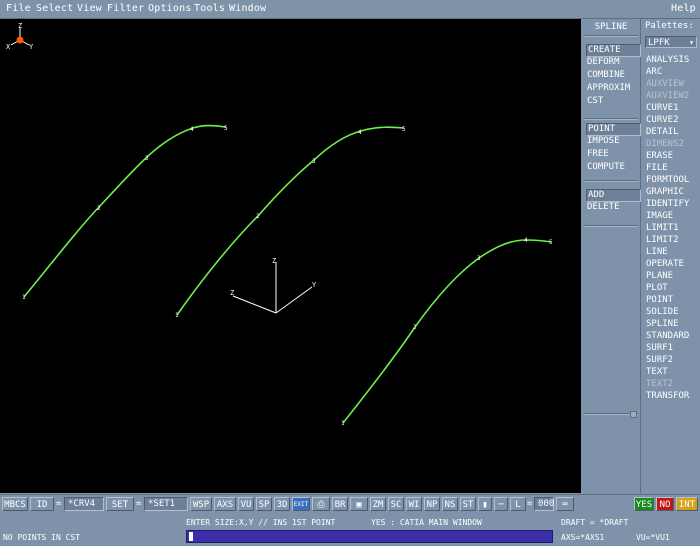 The width and height of the screenshot is (700, 546). What do you see at coordinates (321, 504) in the screenshot?
I see `printer-icon: ⎙` at bounding box center [321, 504].